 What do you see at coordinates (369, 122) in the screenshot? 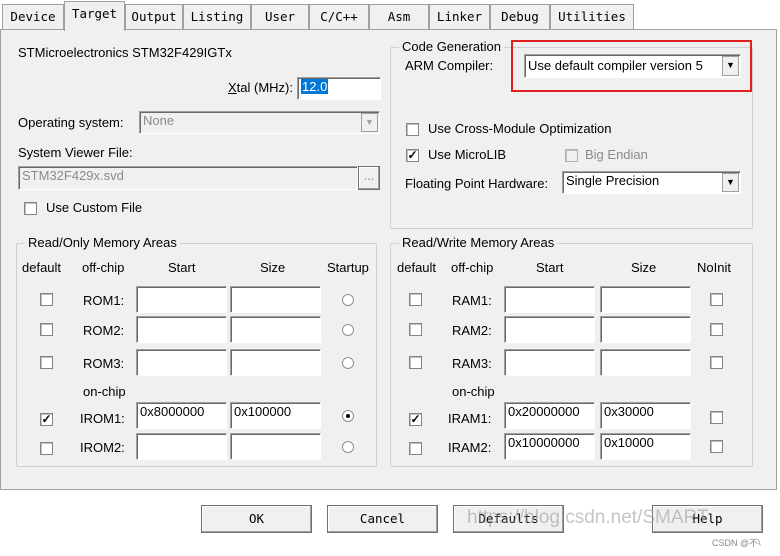
I see `os-dropdown-arrow-icon: ▼` at bounding box center [369, 122].